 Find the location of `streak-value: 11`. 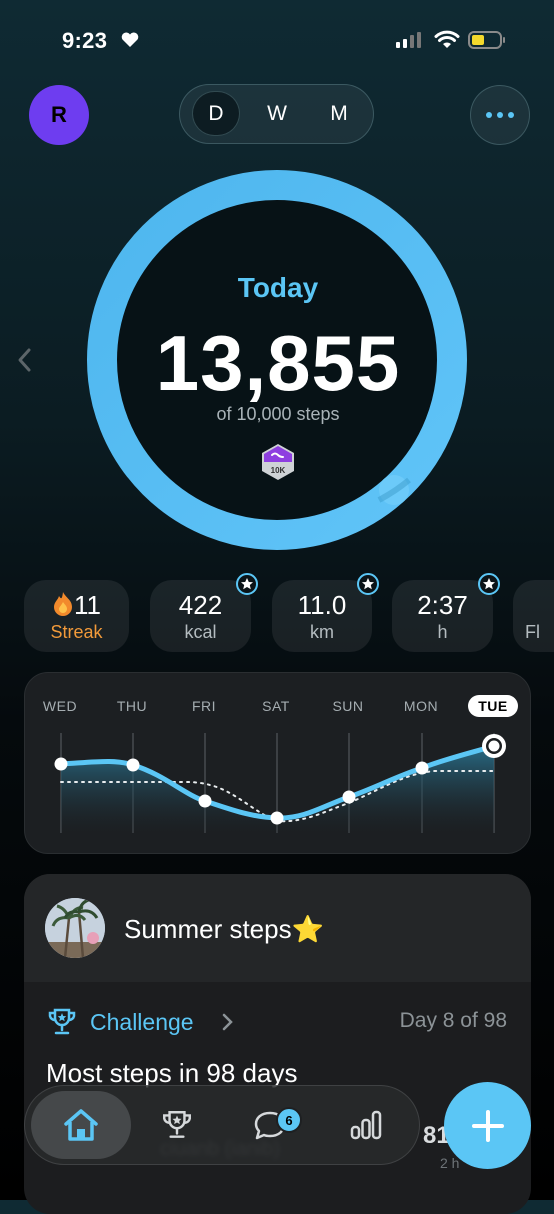

streak-value: 11 is located at coordinates (76, 605).